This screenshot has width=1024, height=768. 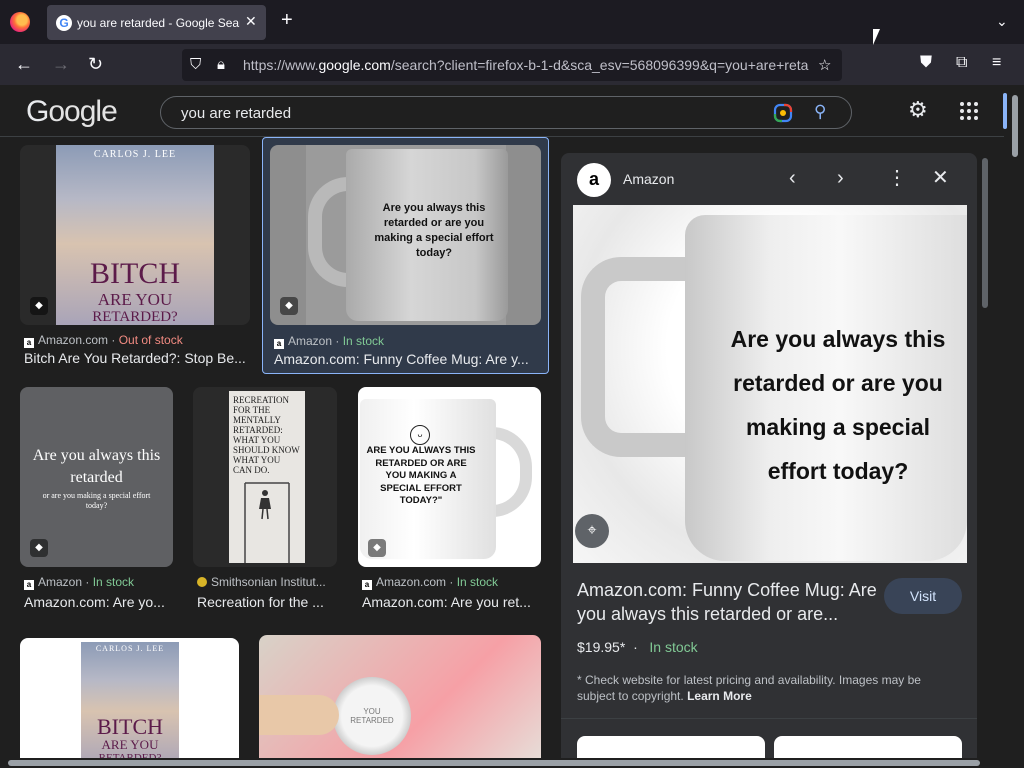 I want to click on scroll-indicator, so click(x=1005, y=111).